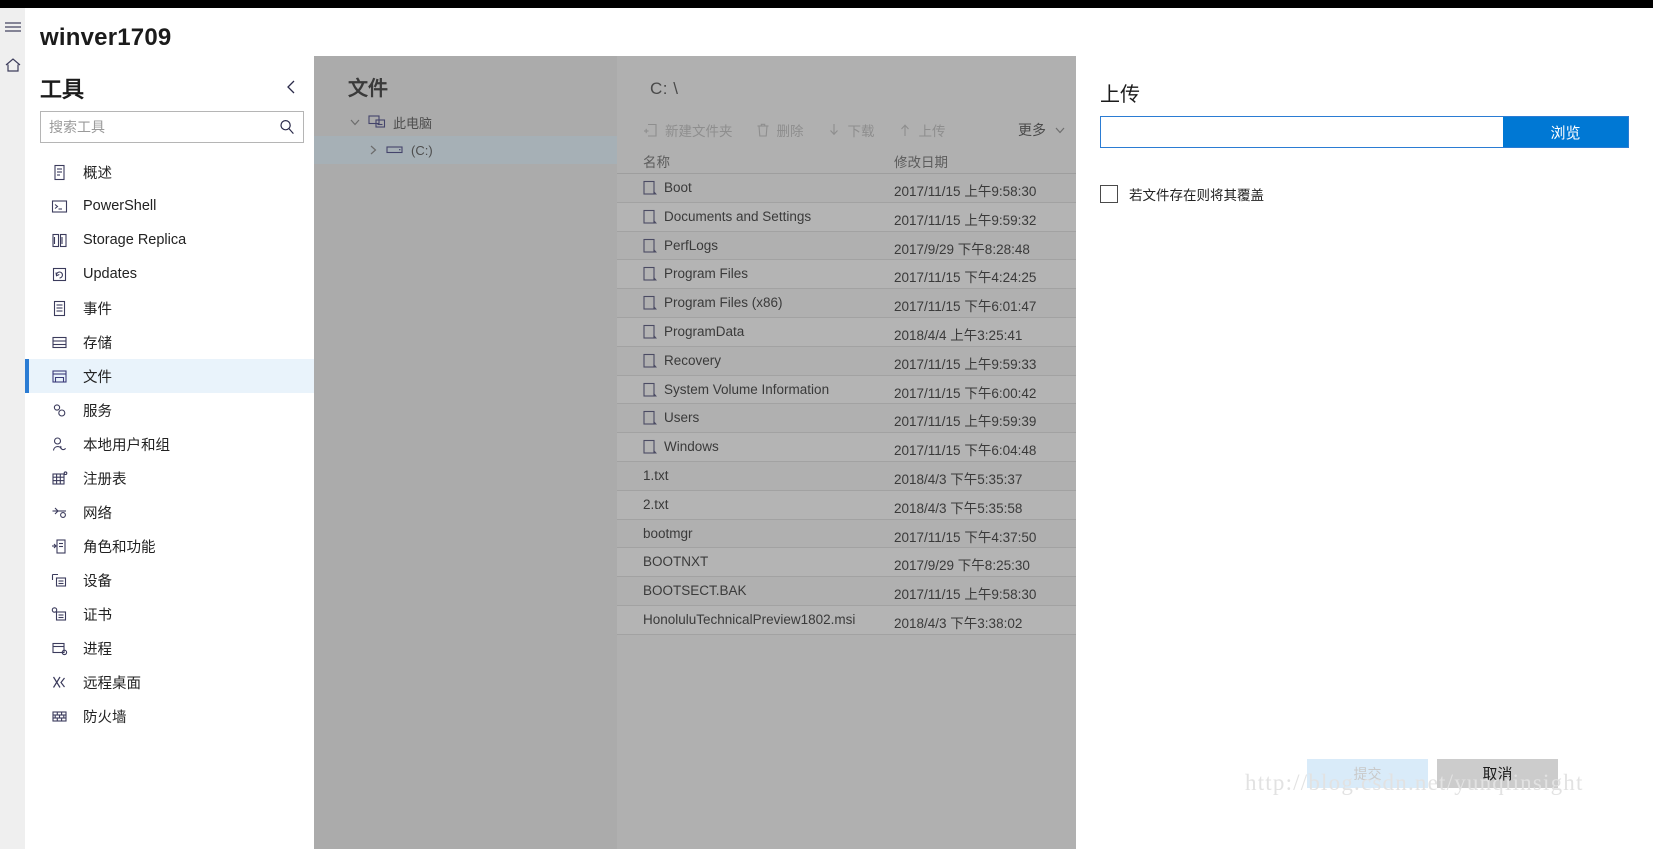 The height and width of the screenshot is (849, 1653). I want to click on sidebar-item-label: 远程桌面, so click(112, 683).